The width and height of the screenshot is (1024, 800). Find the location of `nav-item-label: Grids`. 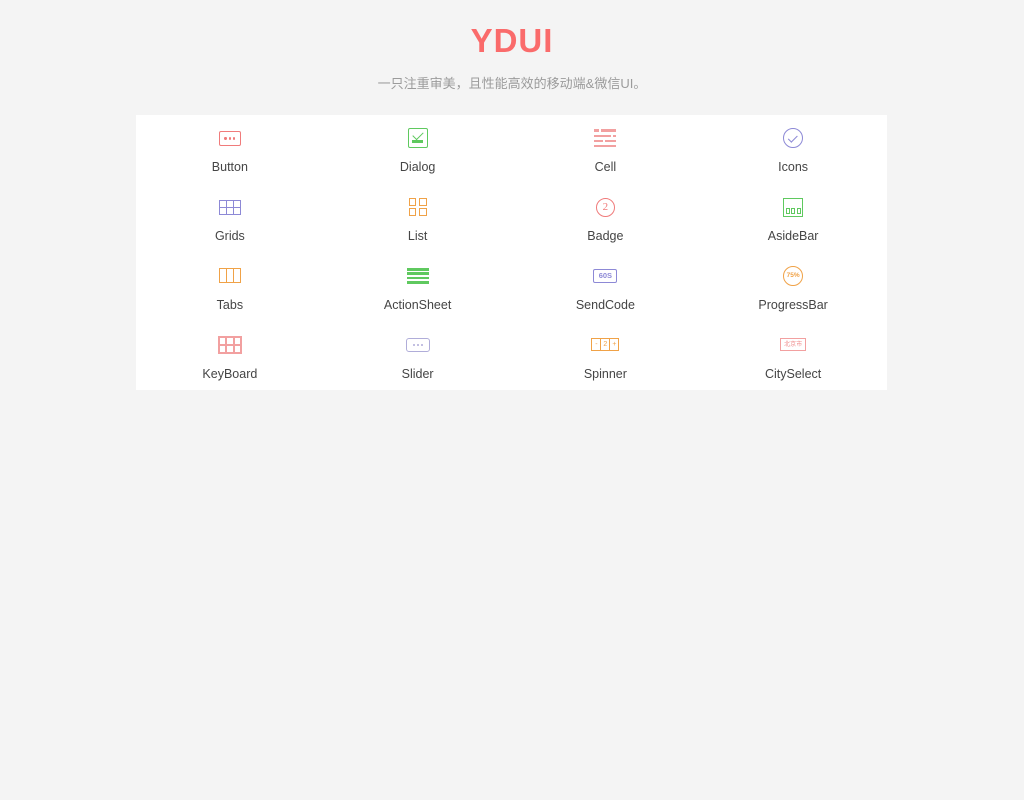

nav-item-label: Grids is located at coordinates (229, 236).